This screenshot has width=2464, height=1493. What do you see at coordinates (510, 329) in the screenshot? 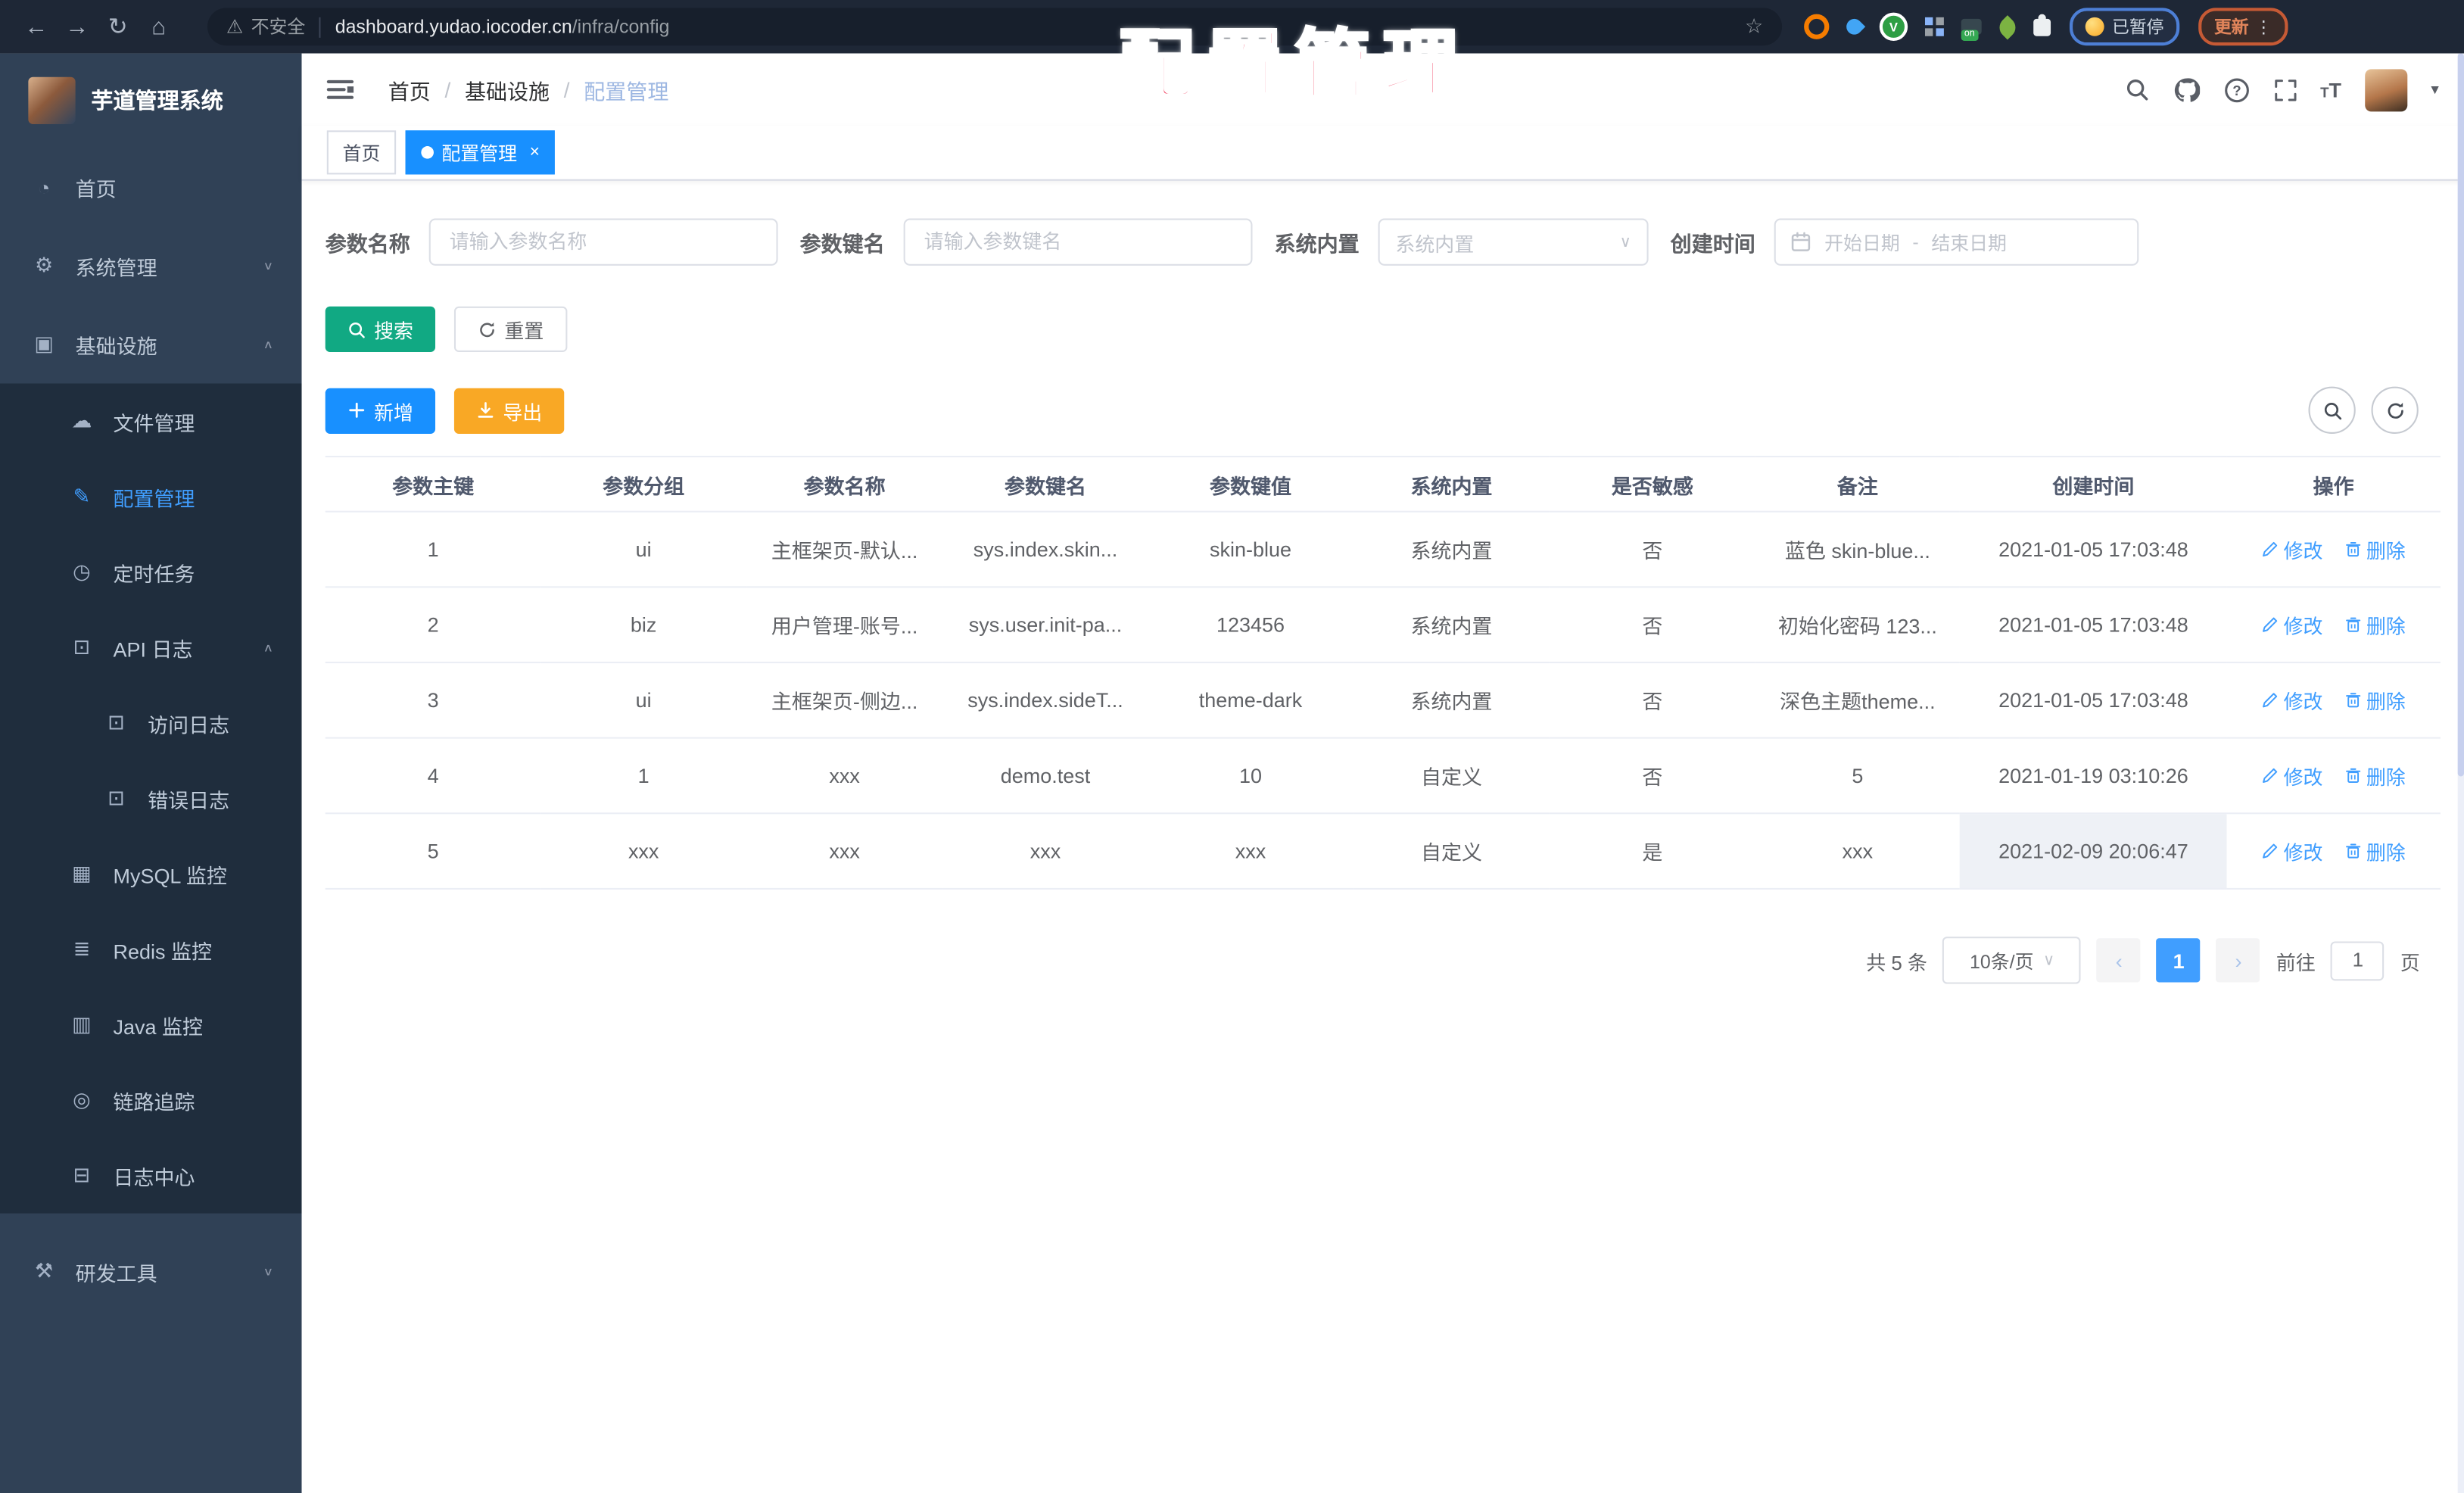
I see `reset-button: 重置` at bounding box center [510, 329].